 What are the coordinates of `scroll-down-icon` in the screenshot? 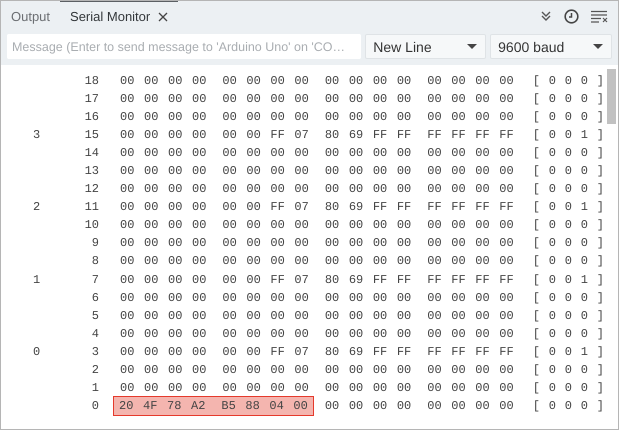 It's located at (546, 16).